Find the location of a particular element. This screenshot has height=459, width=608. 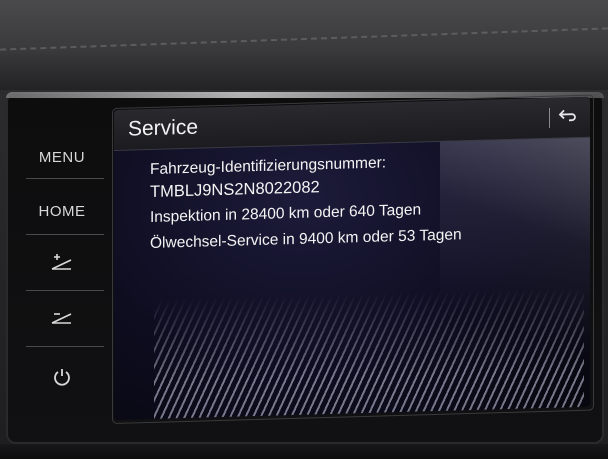

brightness-up-button is located at coordinates (62, 265).